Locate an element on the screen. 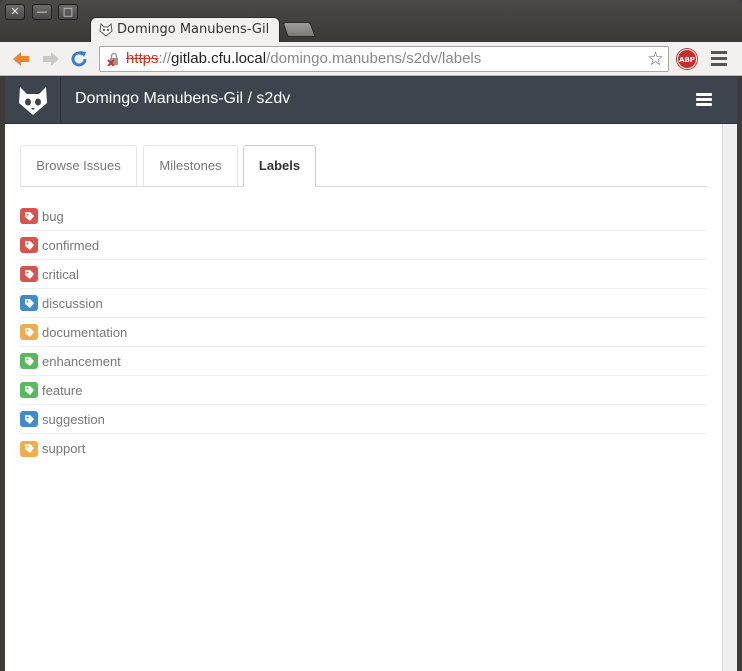  back-arrow-icon is located at coordinates (21, 59).